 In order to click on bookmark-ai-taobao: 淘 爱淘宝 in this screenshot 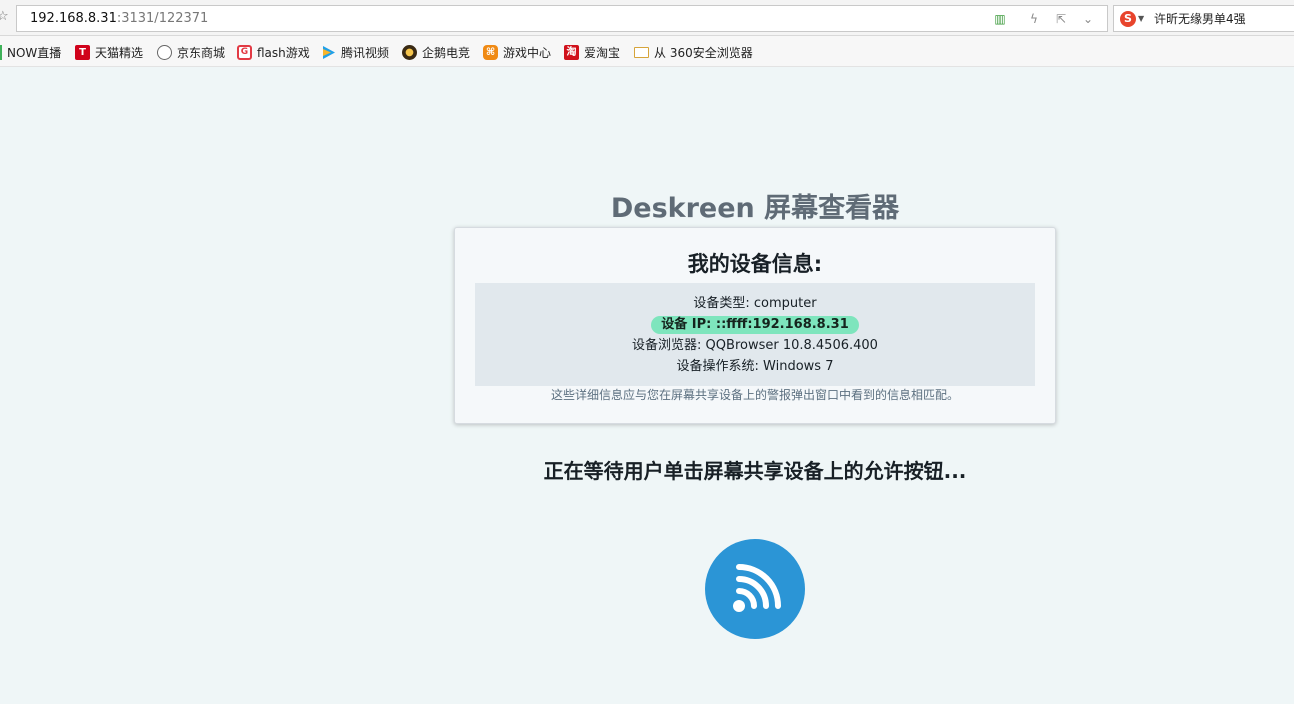, I will do `click(592, 52)`.